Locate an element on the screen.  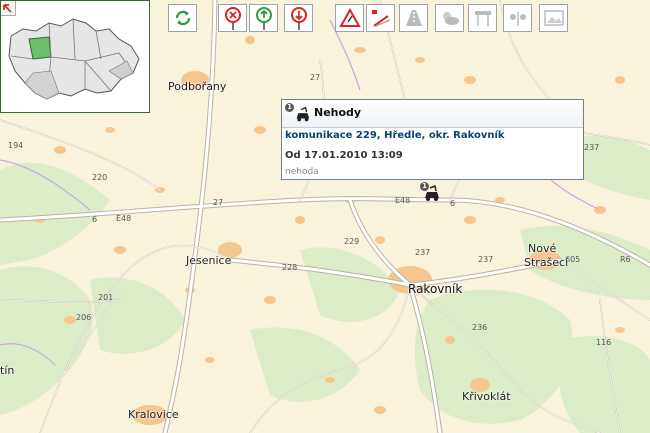
restriction-layer-button is located at coordinates (298, 18).